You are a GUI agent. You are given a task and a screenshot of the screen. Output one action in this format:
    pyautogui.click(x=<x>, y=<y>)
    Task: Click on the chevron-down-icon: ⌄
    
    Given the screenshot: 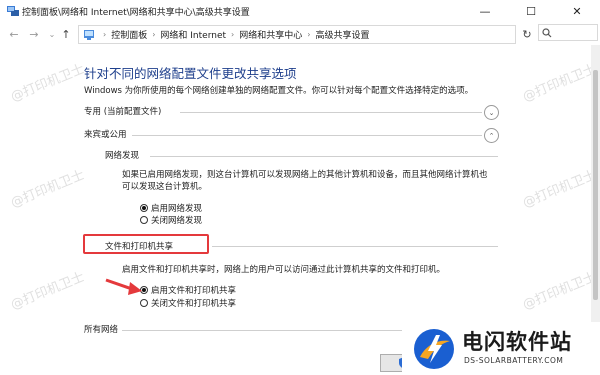 What is the action you would take?
    pyautogui.click(x=491, y=112)
    